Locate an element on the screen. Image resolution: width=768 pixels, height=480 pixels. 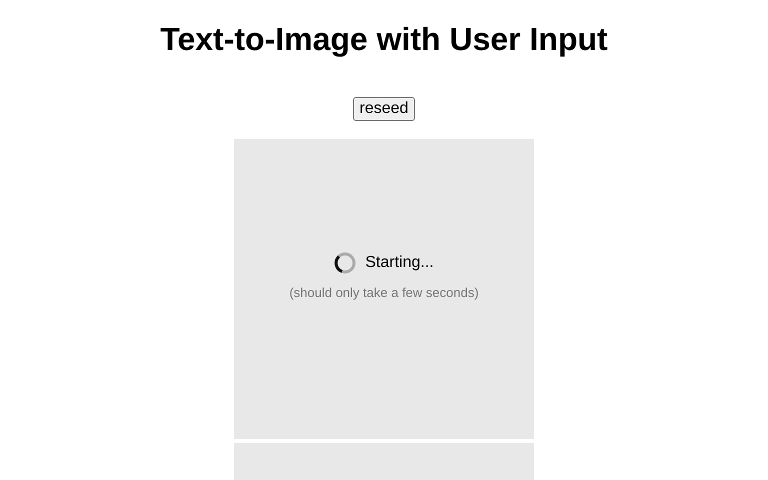
page-title: Text-to-Image with User Input is located at coordinates (384, 39).